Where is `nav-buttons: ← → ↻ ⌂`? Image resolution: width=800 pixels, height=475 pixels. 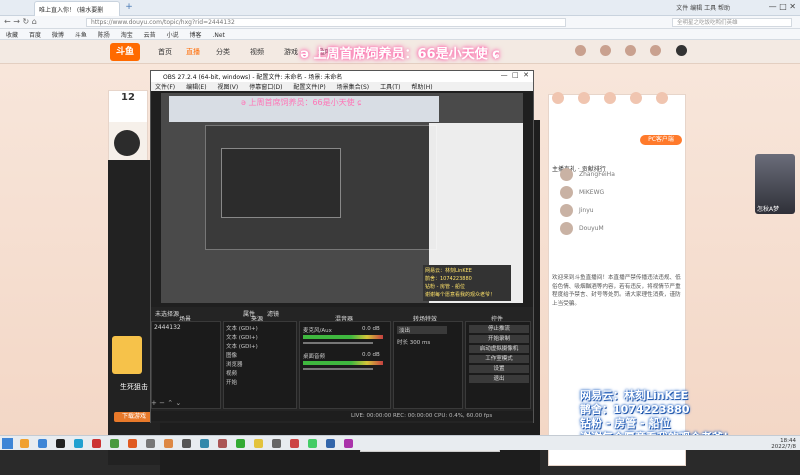 nav-buttons: ← → ↻ ⌂ is located at coordinates (20, 21).